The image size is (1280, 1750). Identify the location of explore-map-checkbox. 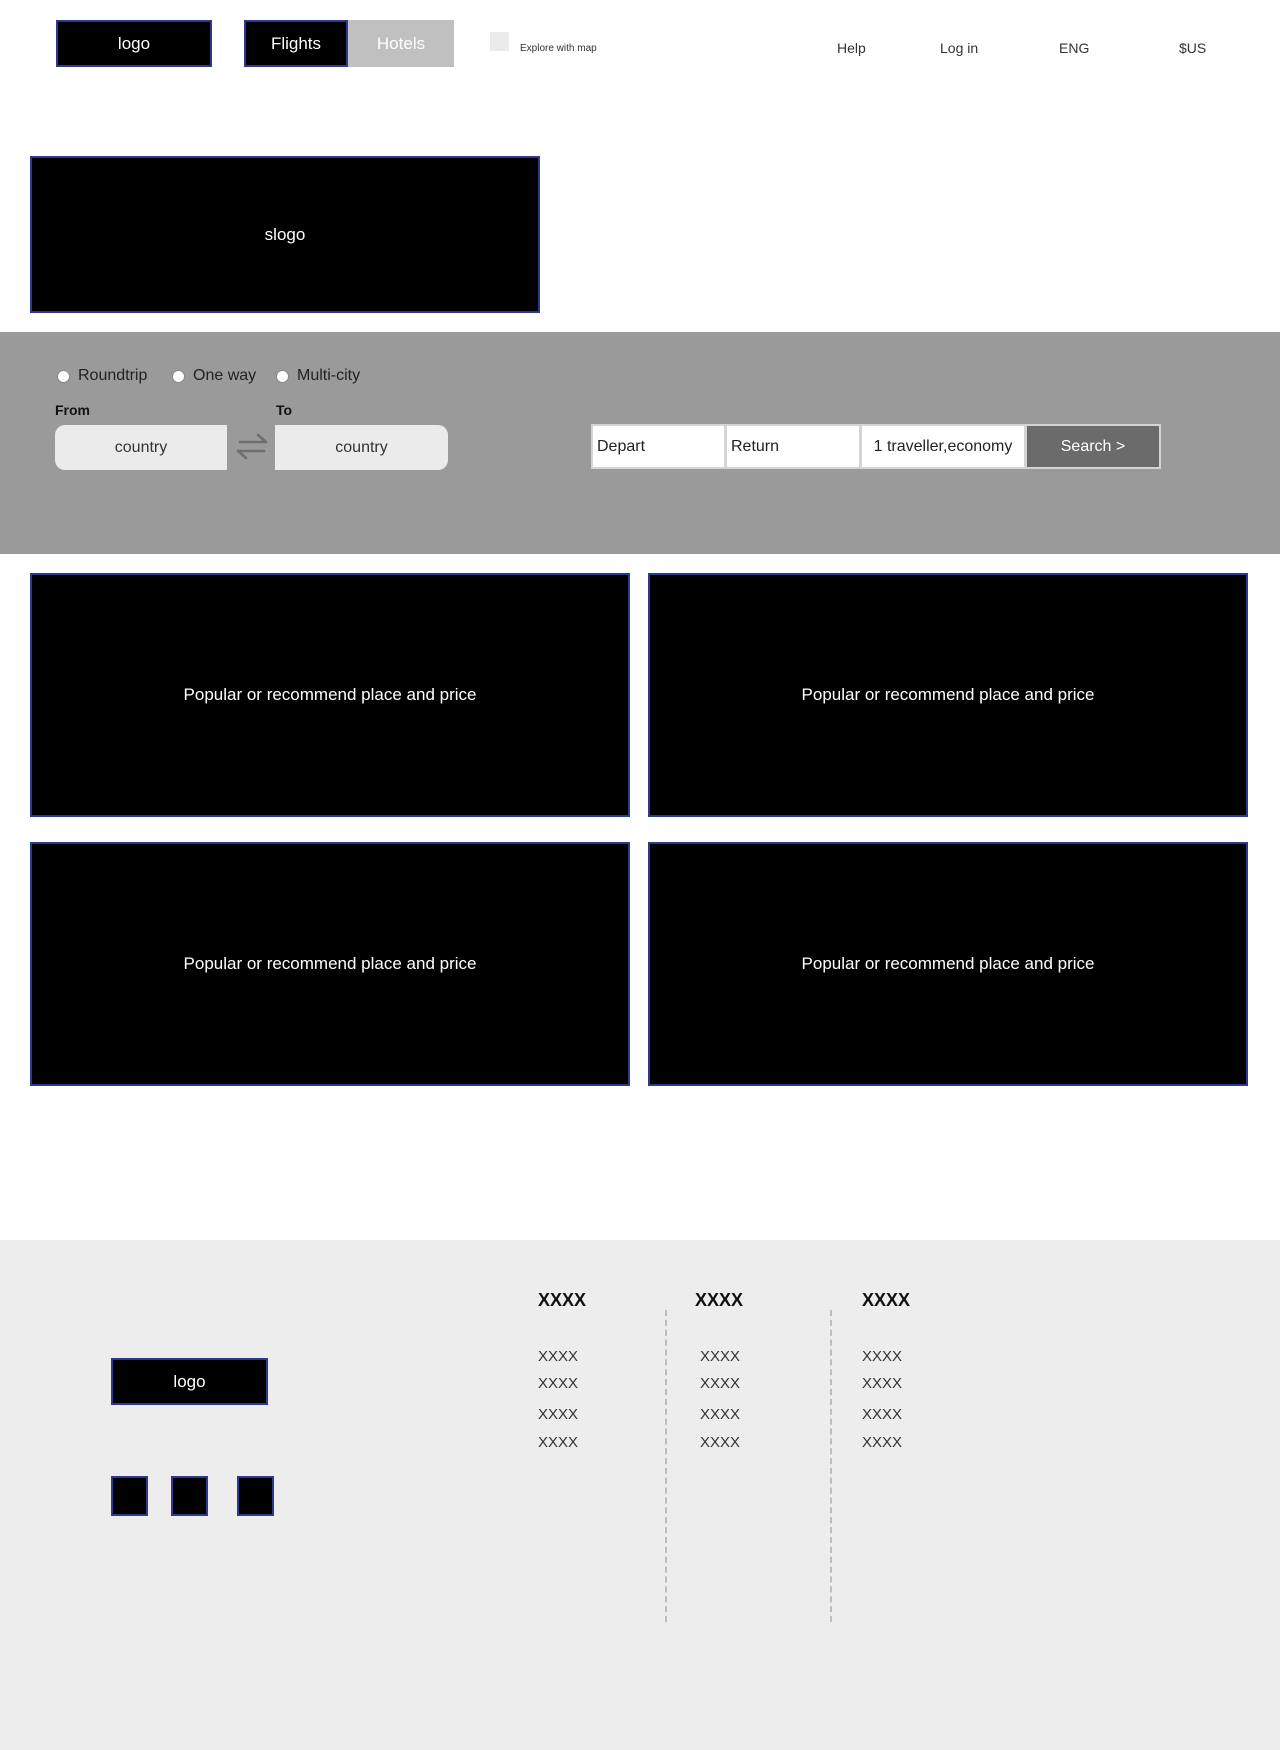
(499, 41).